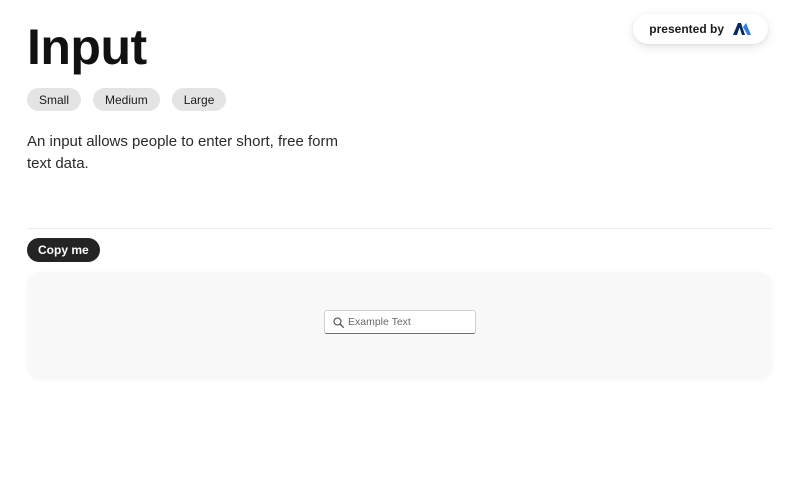  What do you see at coordinates (87, 47) in the screenshot?
I see `page-title: Input` at bounding box center [87, 47].